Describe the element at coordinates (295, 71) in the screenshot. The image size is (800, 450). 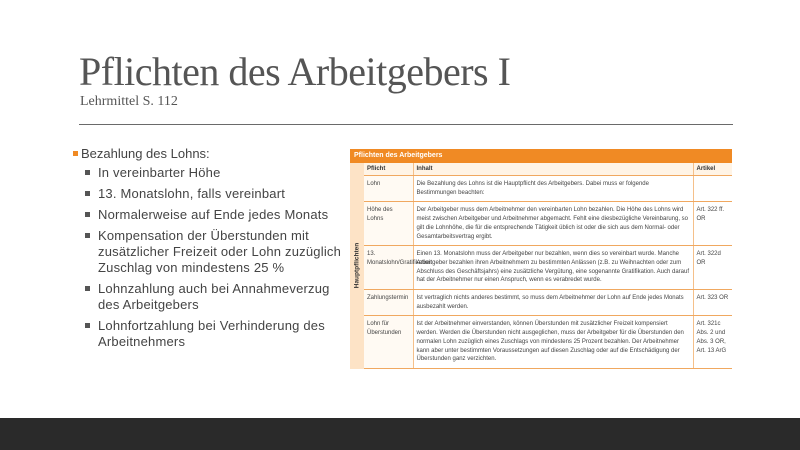
I see `slide-title: Pflichten des Arbeitgebers I` at that location.